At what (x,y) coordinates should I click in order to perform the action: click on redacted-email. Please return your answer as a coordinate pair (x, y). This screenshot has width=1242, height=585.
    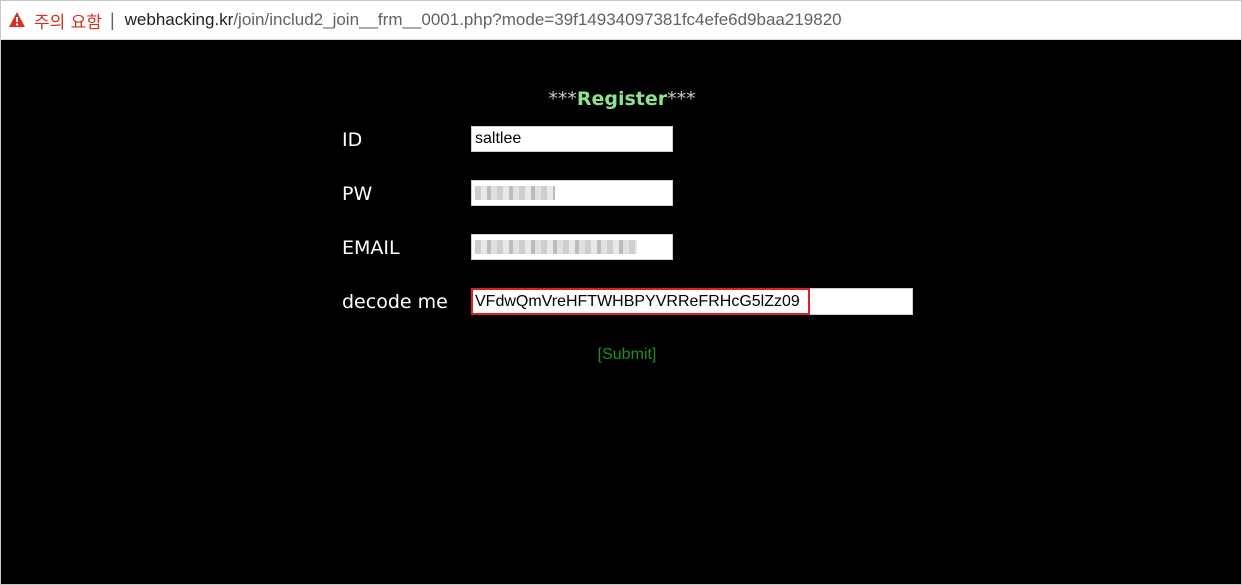
    Looking at the image, I should click on (556, 246).